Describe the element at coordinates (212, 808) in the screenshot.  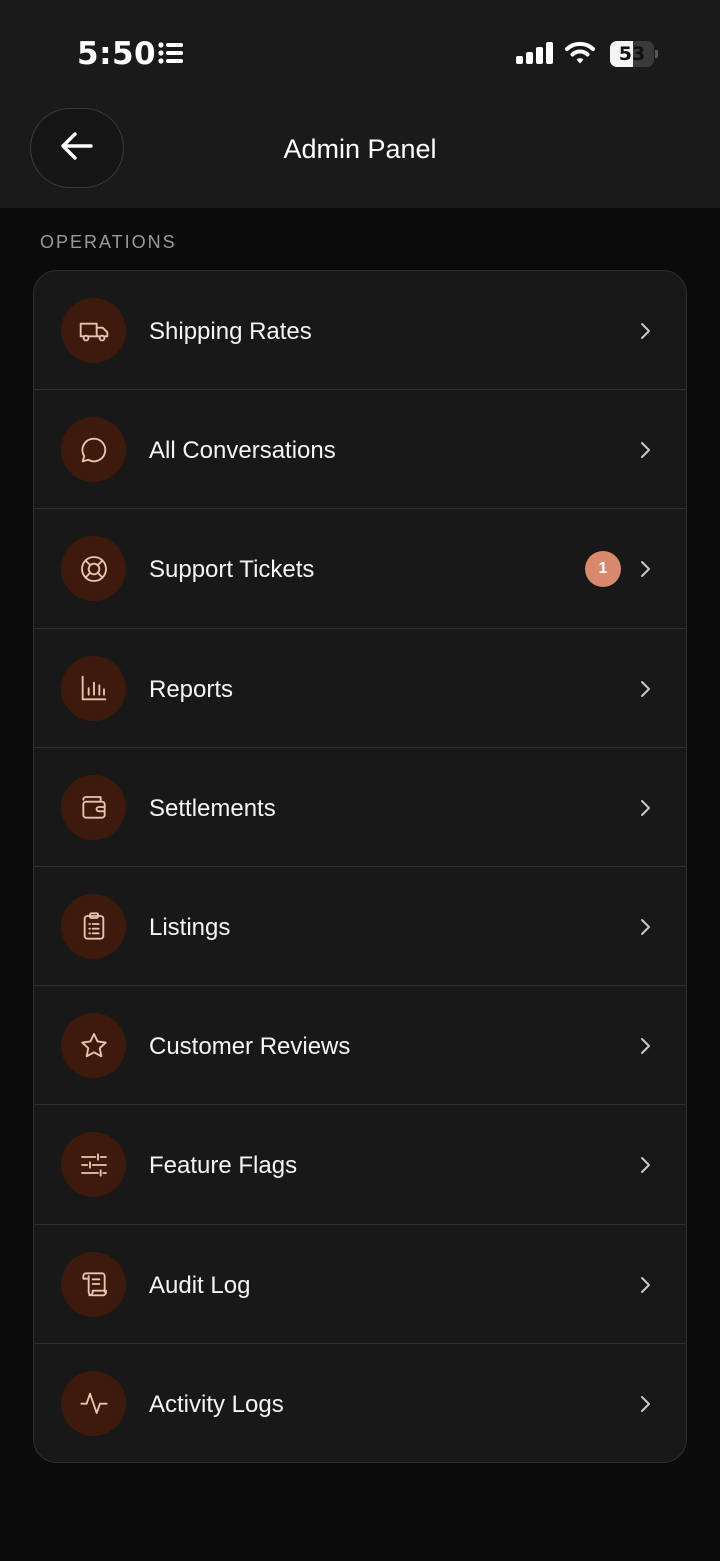
I see `menu-item-label: Settlements` at that location.